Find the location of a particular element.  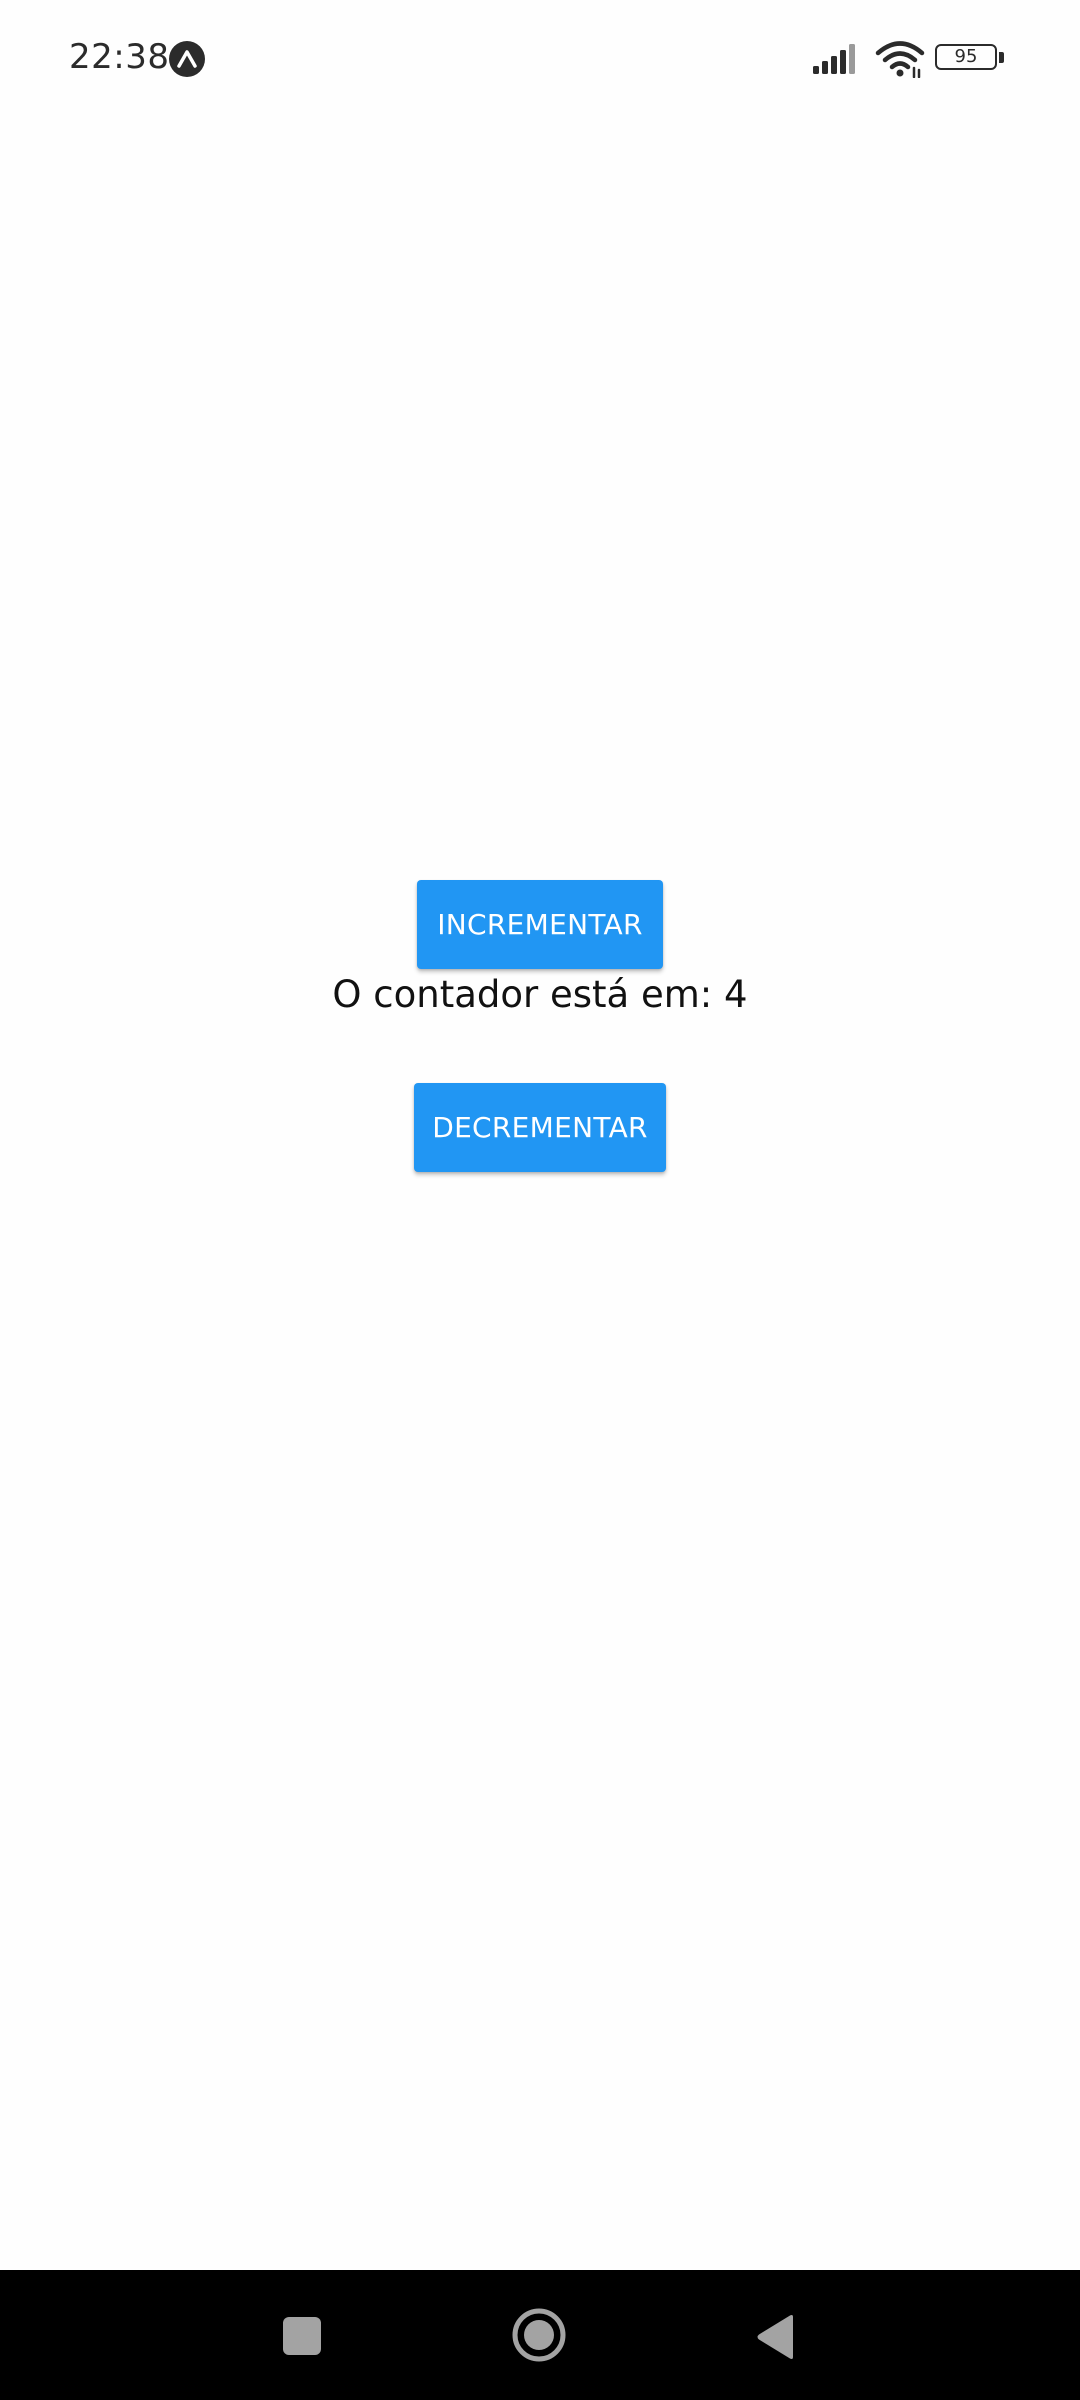

navigation-bar is located at coordinates (540, 2335).